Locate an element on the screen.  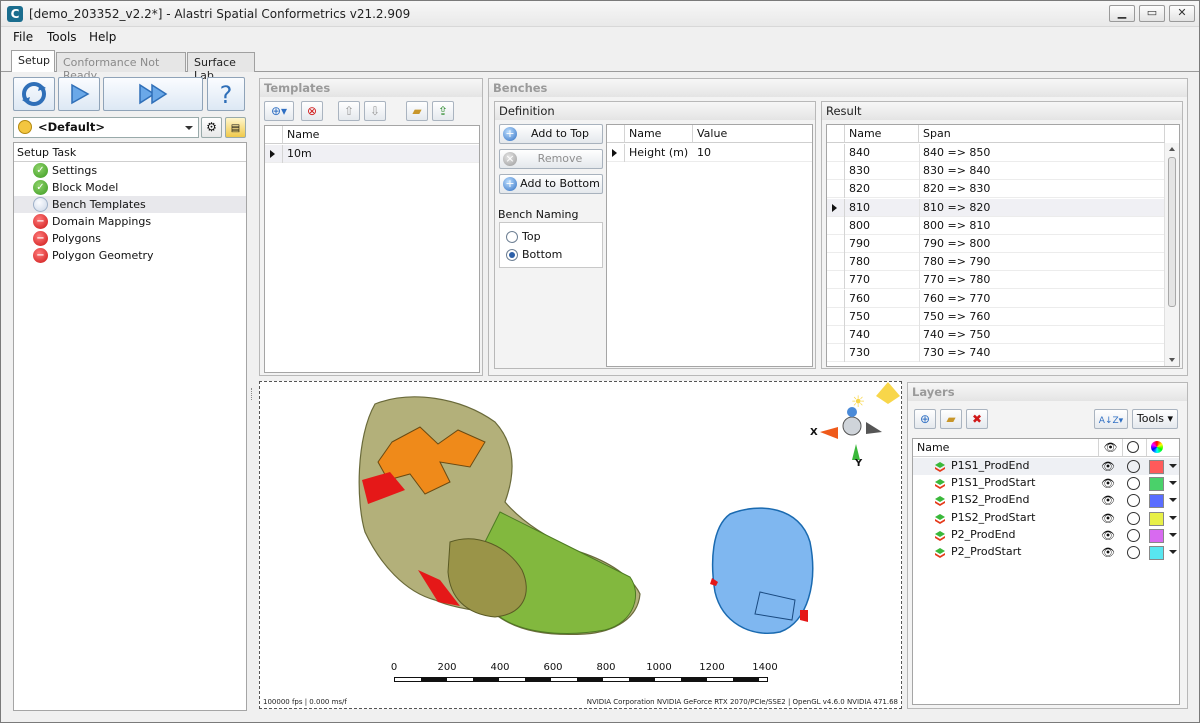
open-folder-button: ▰ is located at coordinates (417, 111).